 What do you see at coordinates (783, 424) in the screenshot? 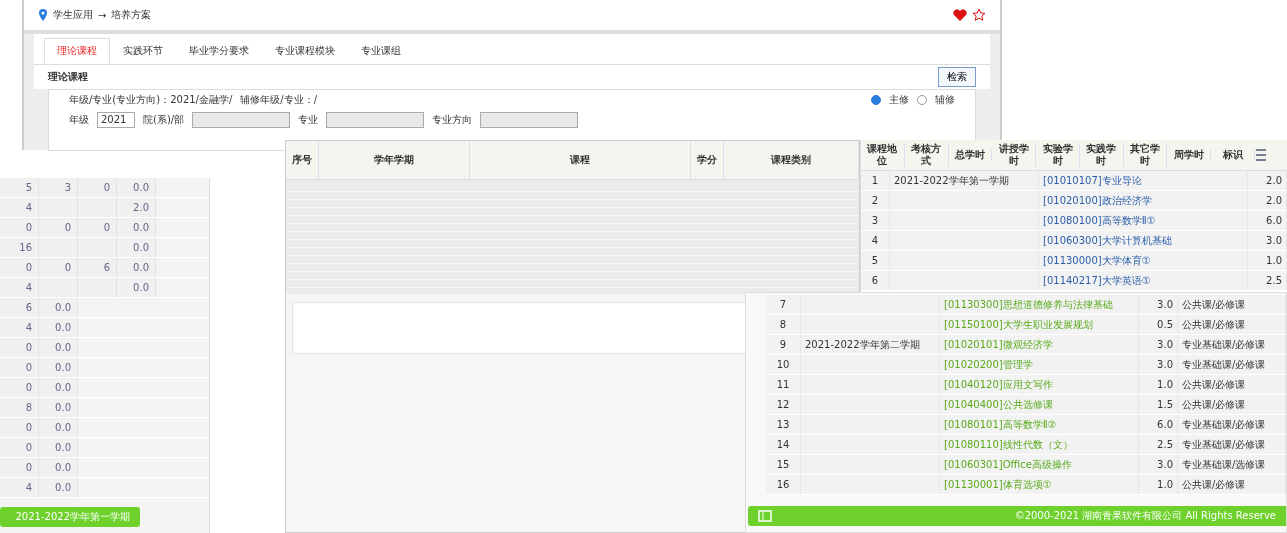
I see `table-cell: 13` at bounding box center [783, 424].